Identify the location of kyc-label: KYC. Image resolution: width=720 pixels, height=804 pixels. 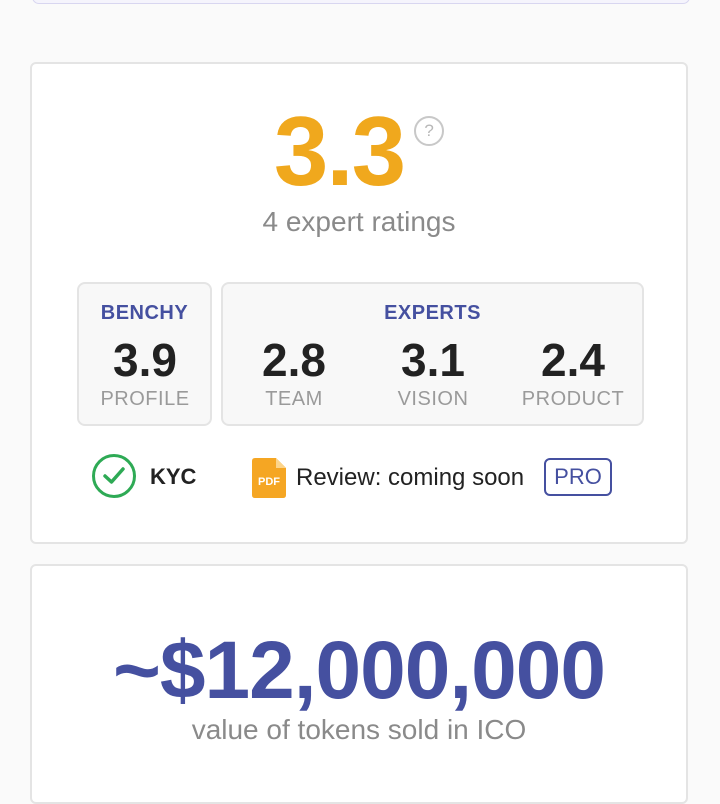
(173, 476).